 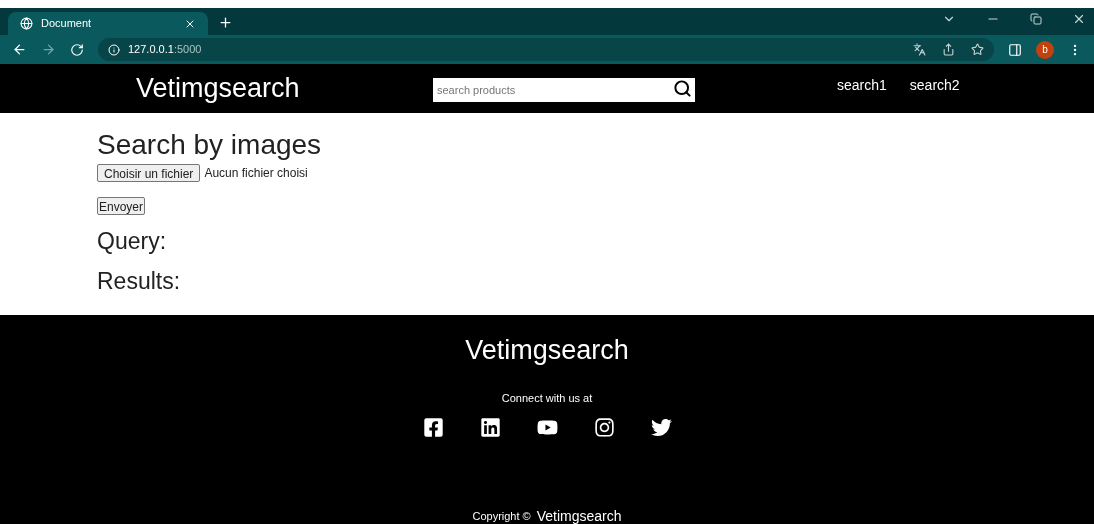 What do you see at coordinates (919, 49) in the screenshot?
I see `translate-icon` at bounding box center [919, 49].